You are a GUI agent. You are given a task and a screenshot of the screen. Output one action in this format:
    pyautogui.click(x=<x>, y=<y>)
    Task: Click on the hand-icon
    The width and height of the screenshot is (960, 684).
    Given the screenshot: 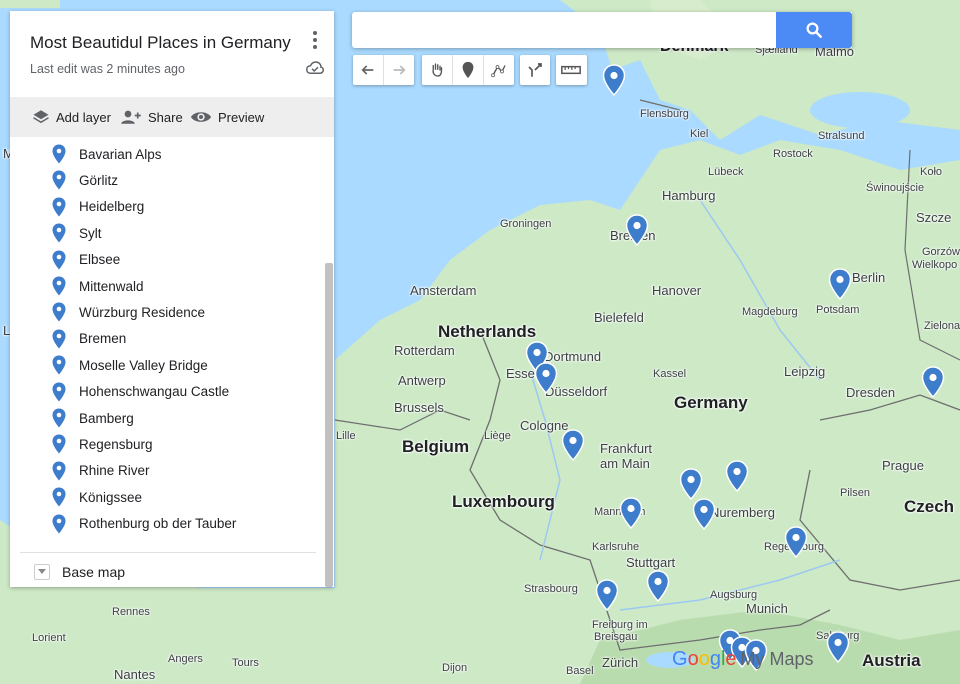 What is the action you would take?
    pyautogui.click(x=437, y=70)
    